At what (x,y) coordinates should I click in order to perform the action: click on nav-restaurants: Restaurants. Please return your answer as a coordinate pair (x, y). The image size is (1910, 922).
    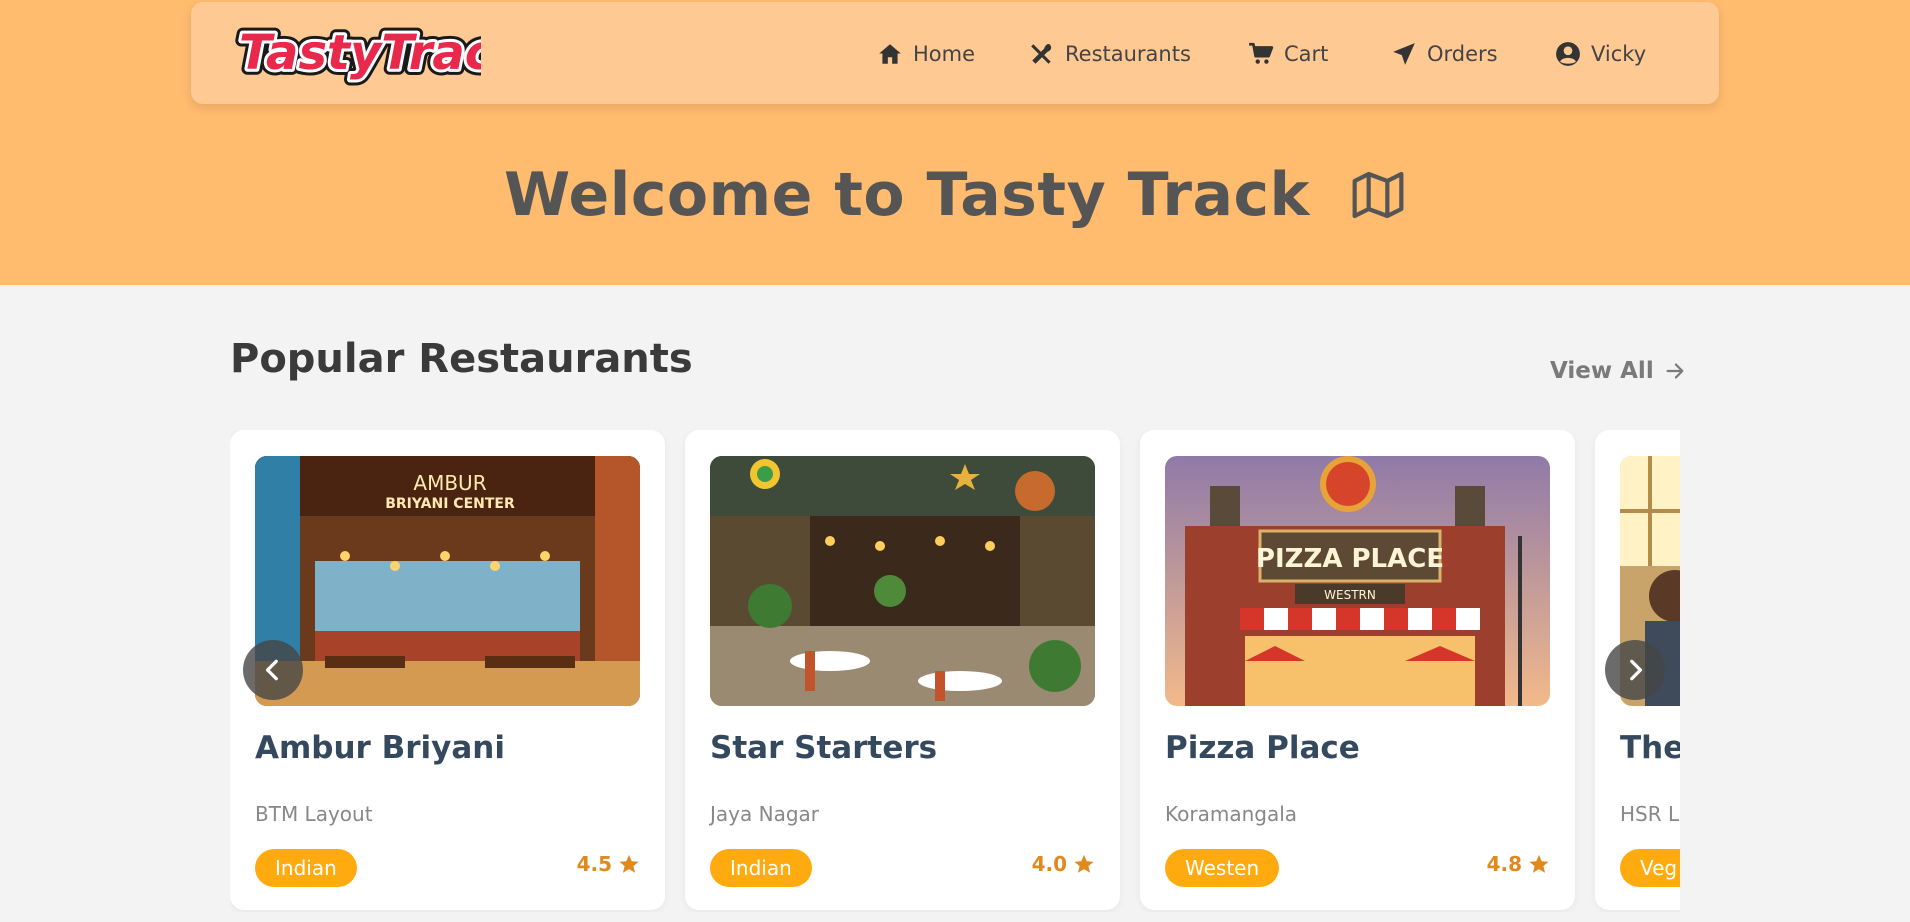
    Looking at the image, I should click on (1110, 54).